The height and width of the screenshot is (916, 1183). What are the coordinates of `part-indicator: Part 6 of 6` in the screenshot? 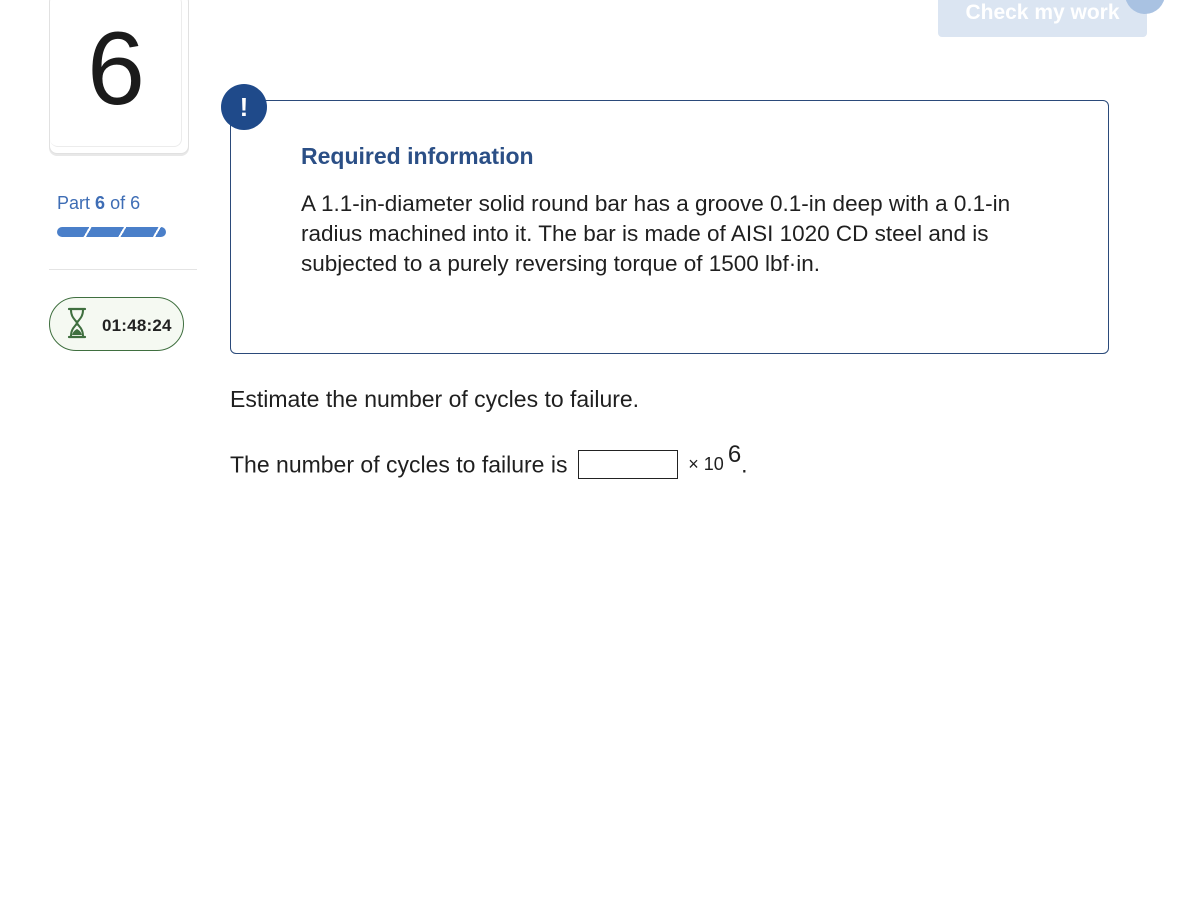 It's located at (98, 203).